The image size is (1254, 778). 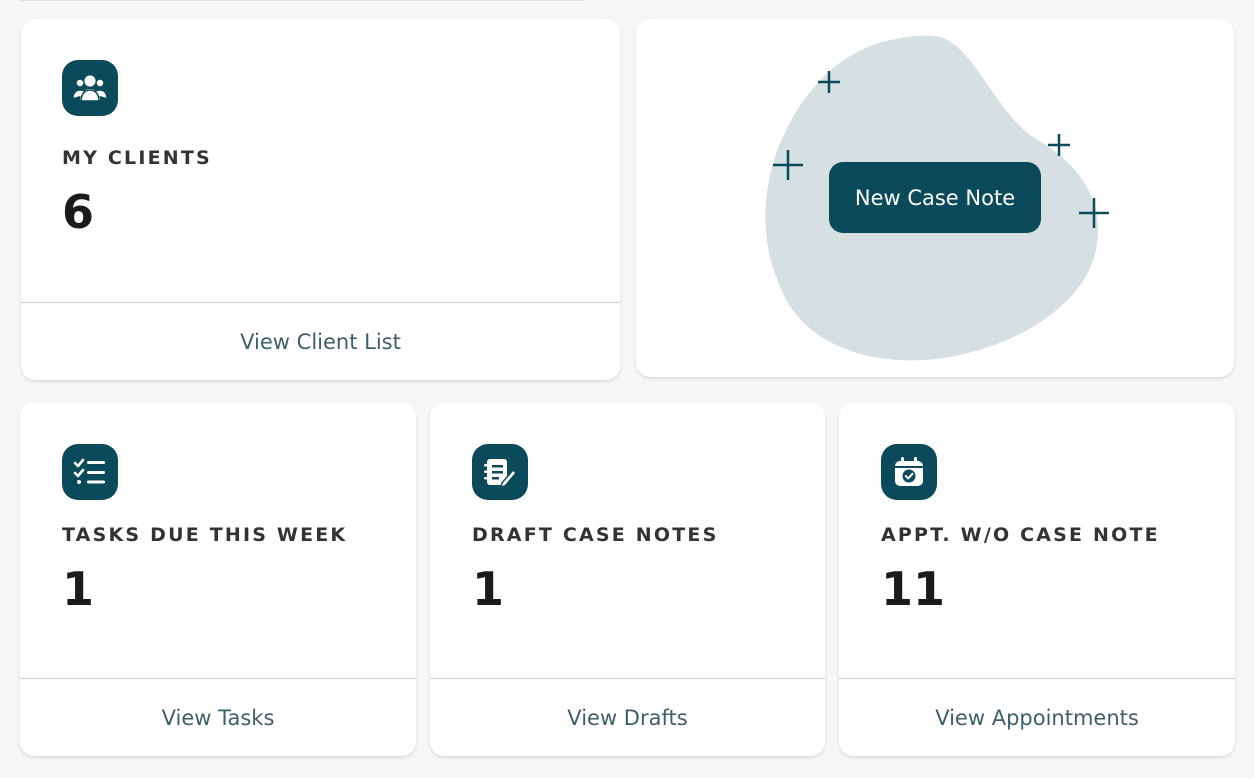 I want to click on view-appointments-link: View Appointments, so click(x=1037, y=717).